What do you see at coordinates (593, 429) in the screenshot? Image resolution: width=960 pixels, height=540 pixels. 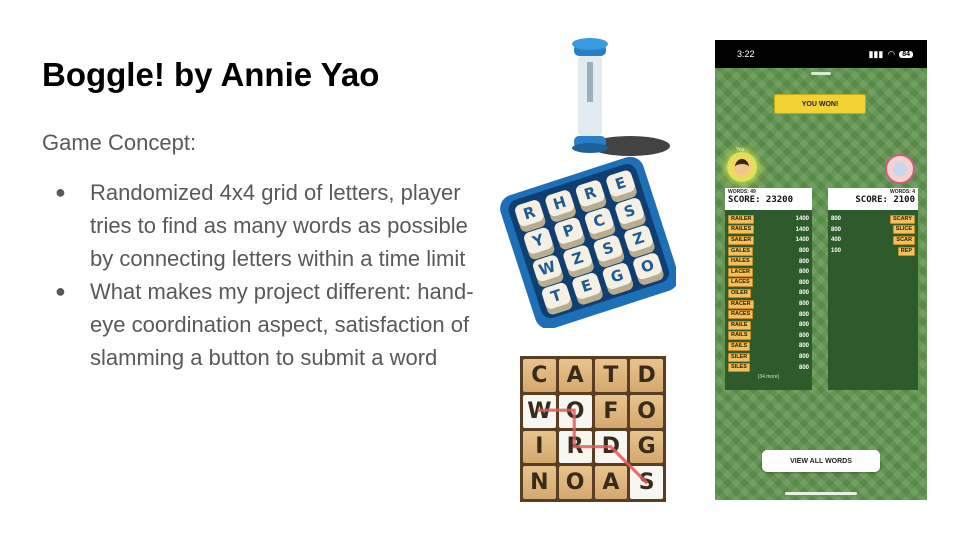 I see `word-path-grid: CATDWOFOIRDGNOAS` at bounding box center [593, 429].